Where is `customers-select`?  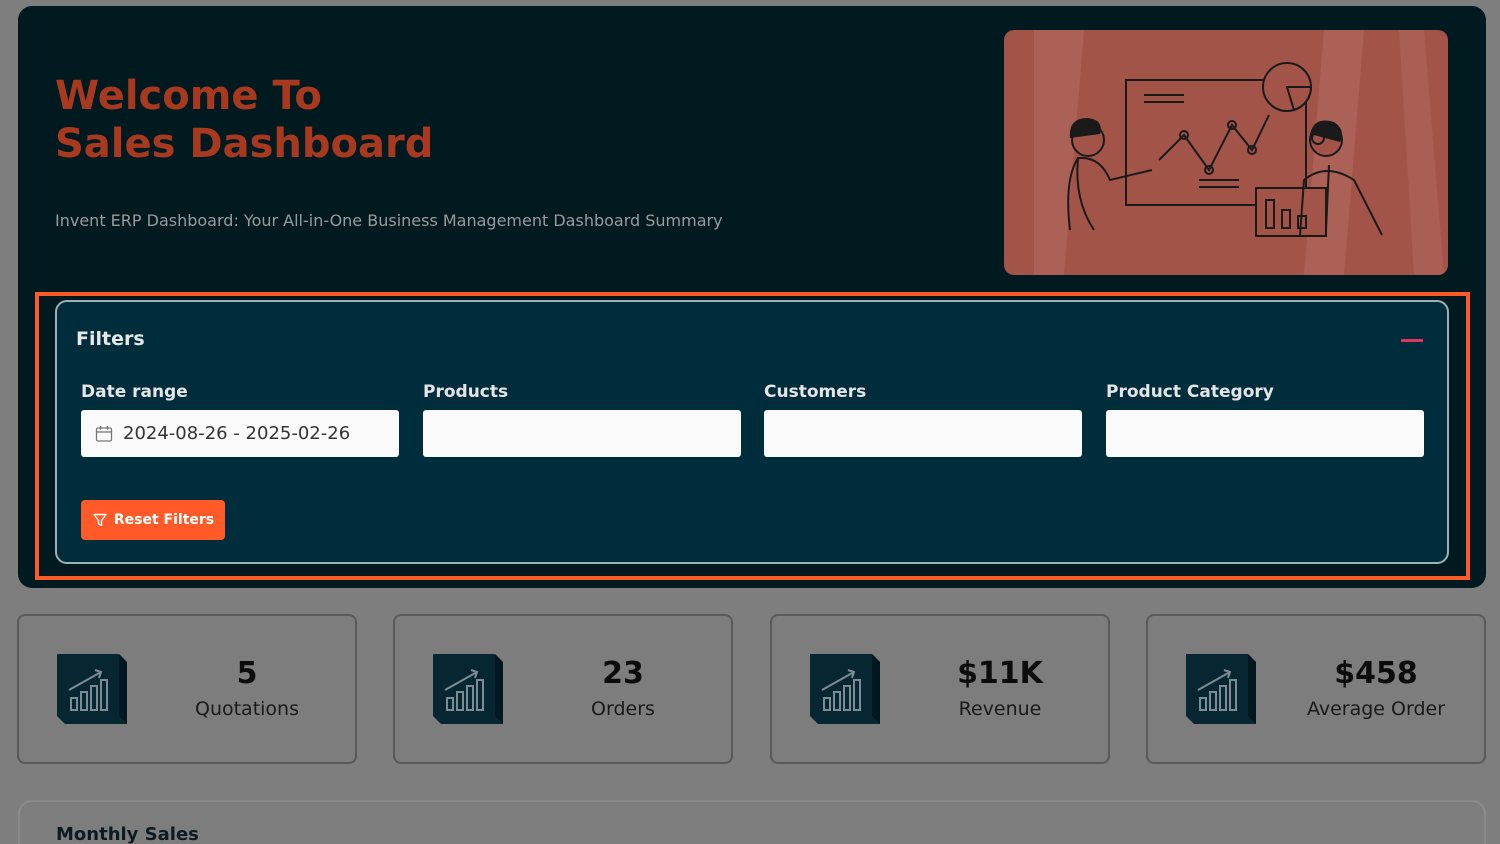 customers-select is located at coordinates (923, 433).